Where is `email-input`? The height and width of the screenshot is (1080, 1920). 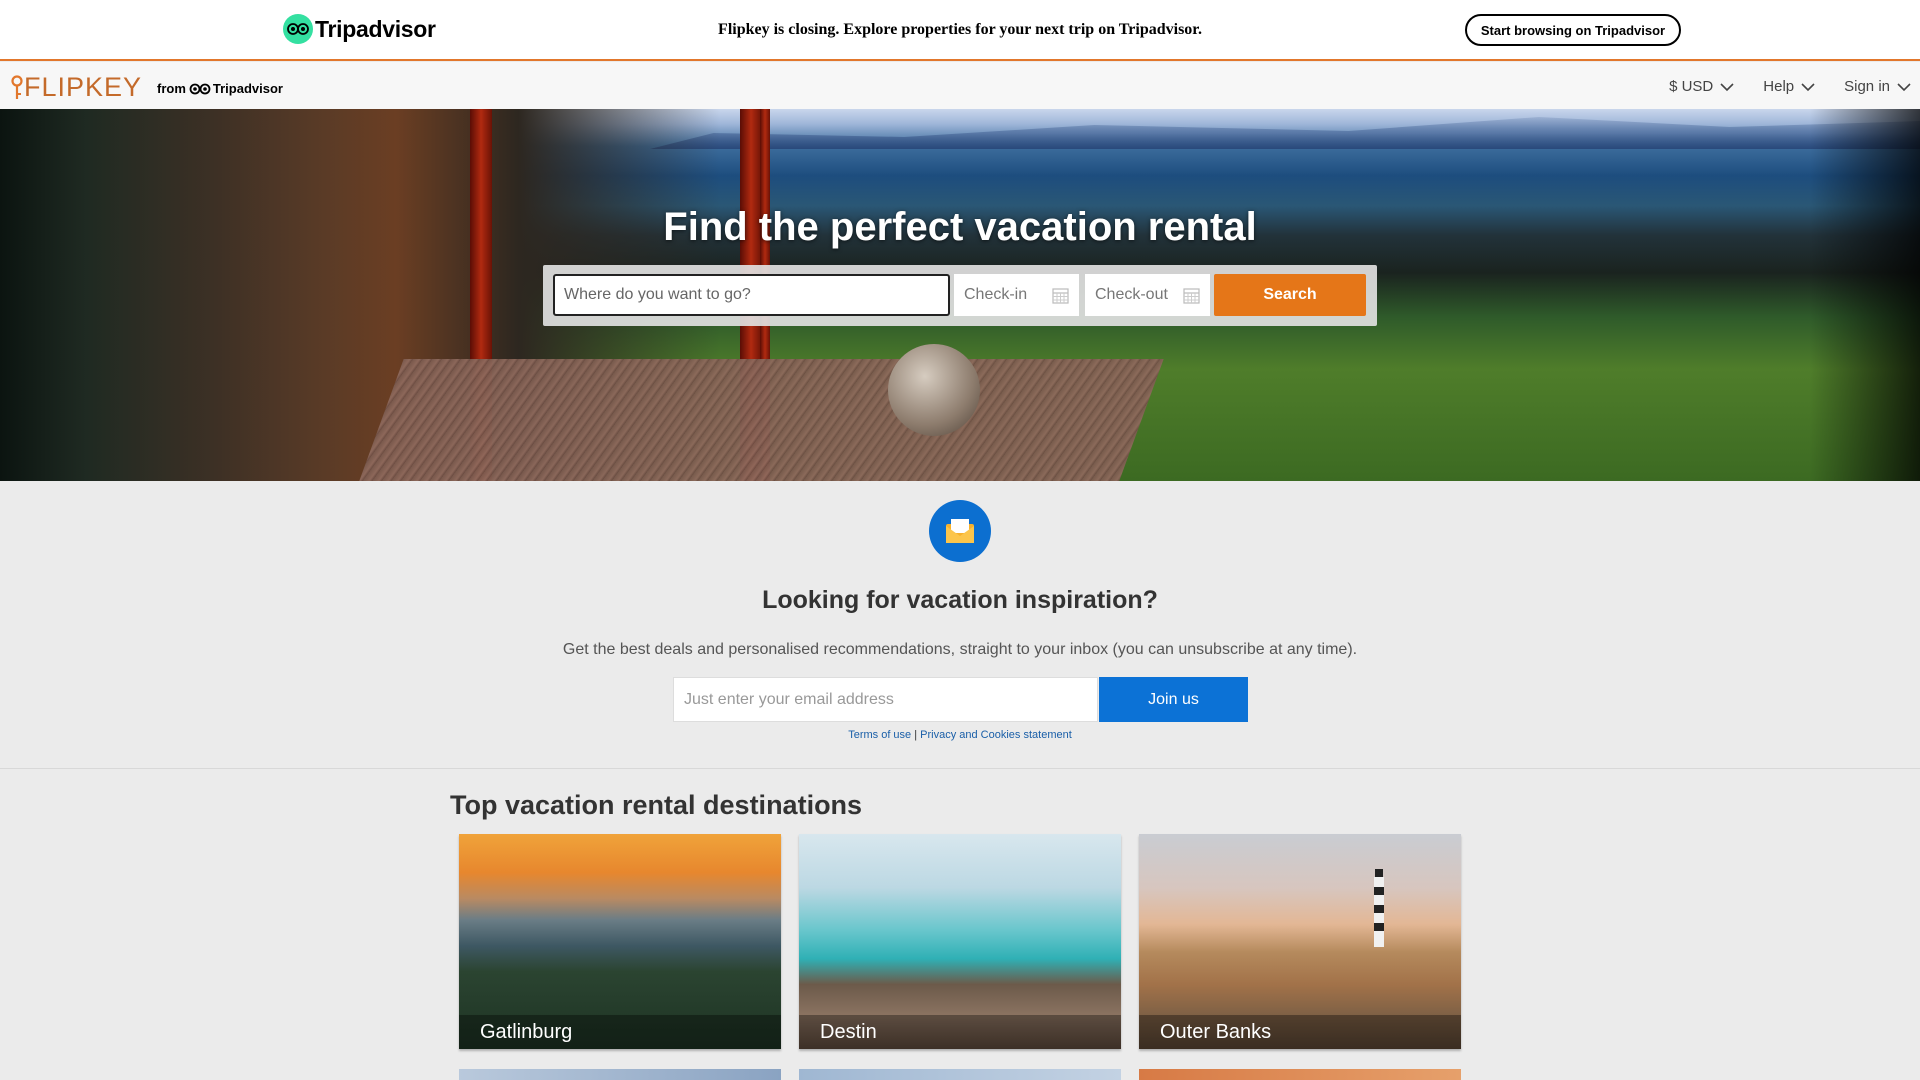
email-input is located at coordinates (885, 699).